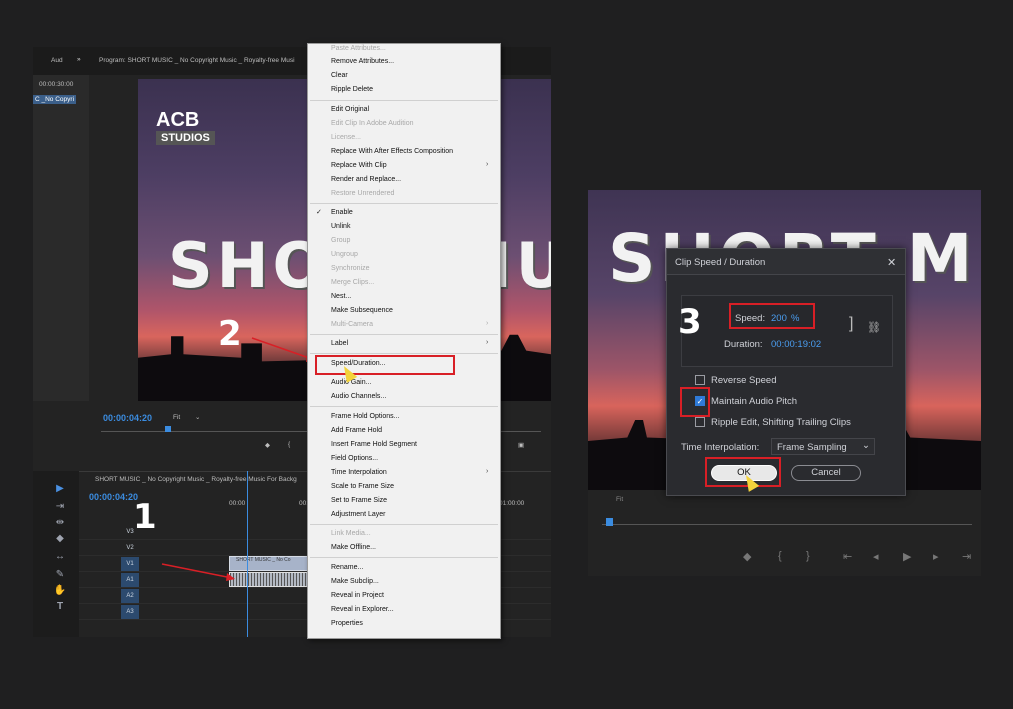 This screenshot has height=709, width=1013. Describe the element at coordinates (521, 445) in the screenshot. I see `export-frame-icon: ▣` at that location.